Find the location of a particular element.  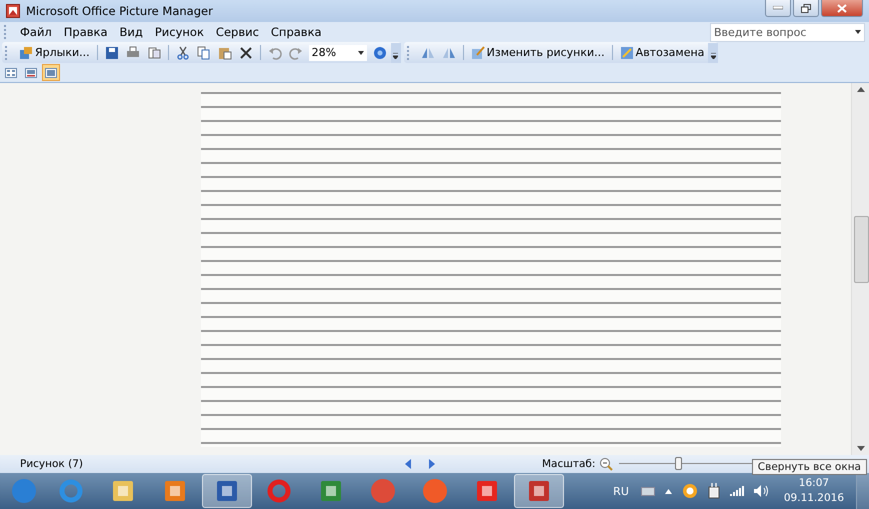

window-title: Microsoft Office Picture Manager is located at coordinates (119, 11).